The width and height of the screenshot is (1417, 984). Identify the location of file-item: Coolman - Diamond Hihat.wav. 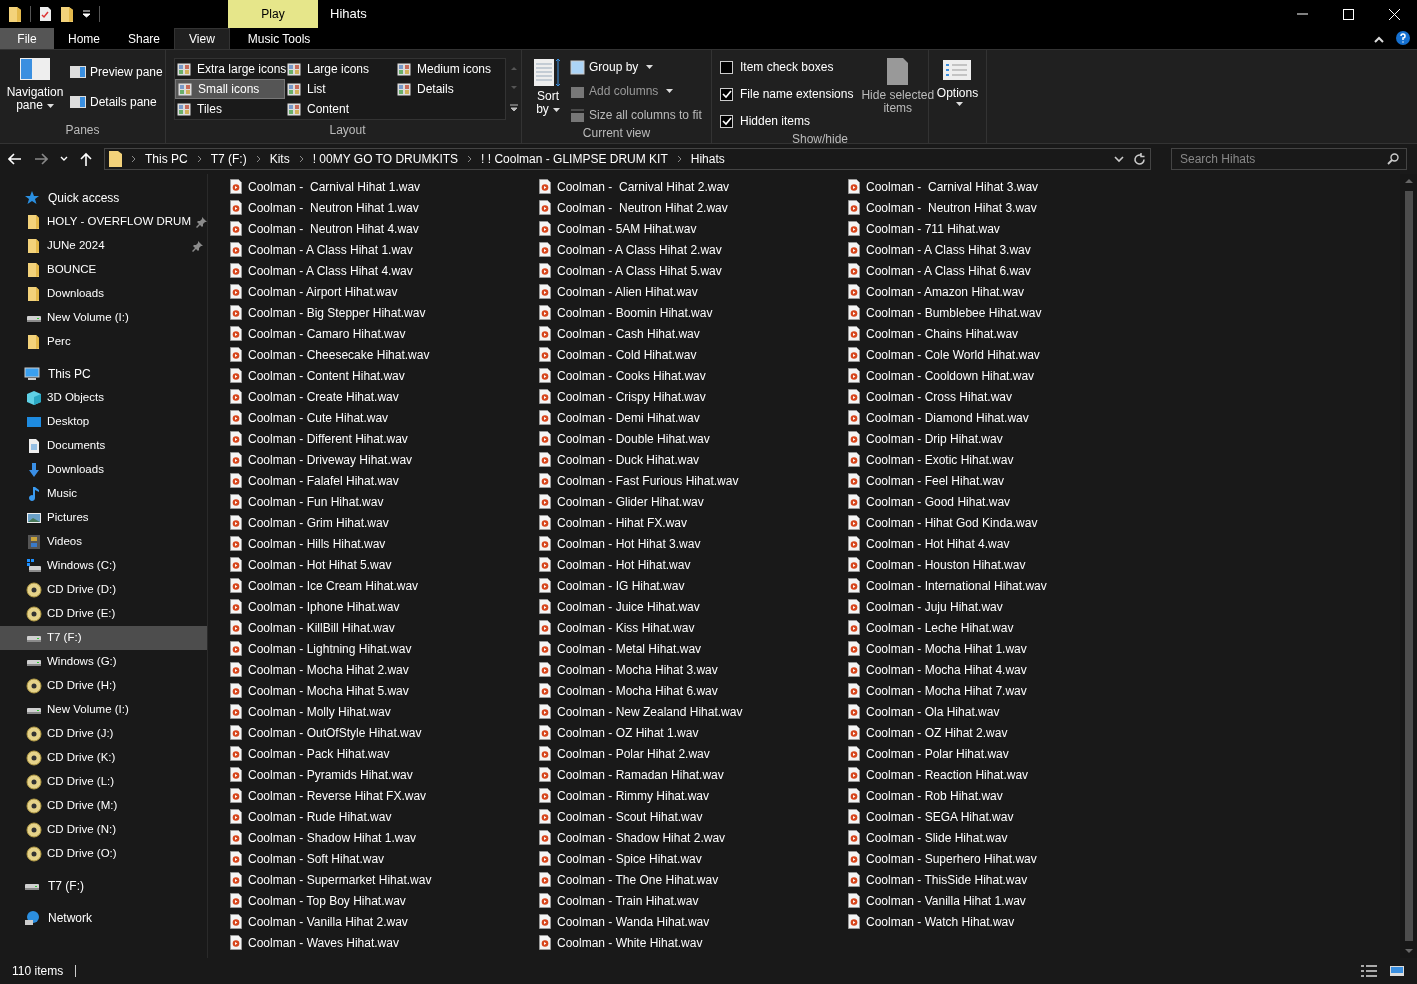
(1002, 417).